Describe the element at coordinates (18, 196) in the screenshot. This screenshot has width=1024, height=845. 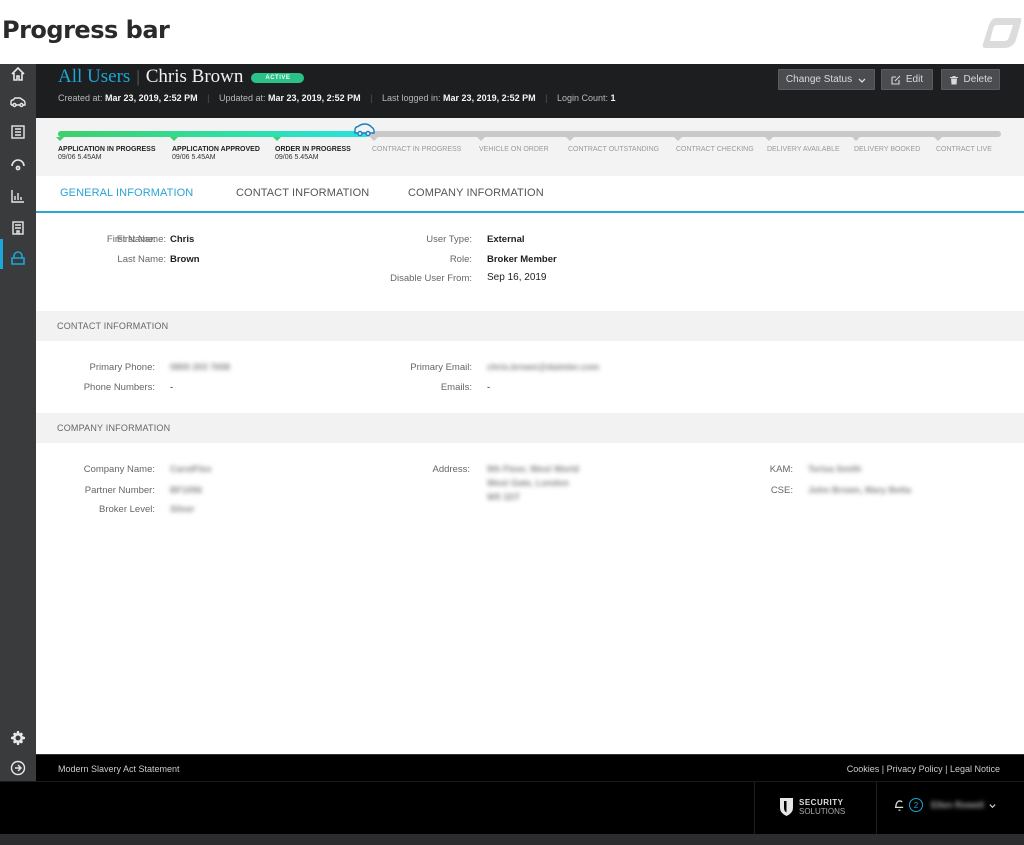
I see `chart-icon` at that location.